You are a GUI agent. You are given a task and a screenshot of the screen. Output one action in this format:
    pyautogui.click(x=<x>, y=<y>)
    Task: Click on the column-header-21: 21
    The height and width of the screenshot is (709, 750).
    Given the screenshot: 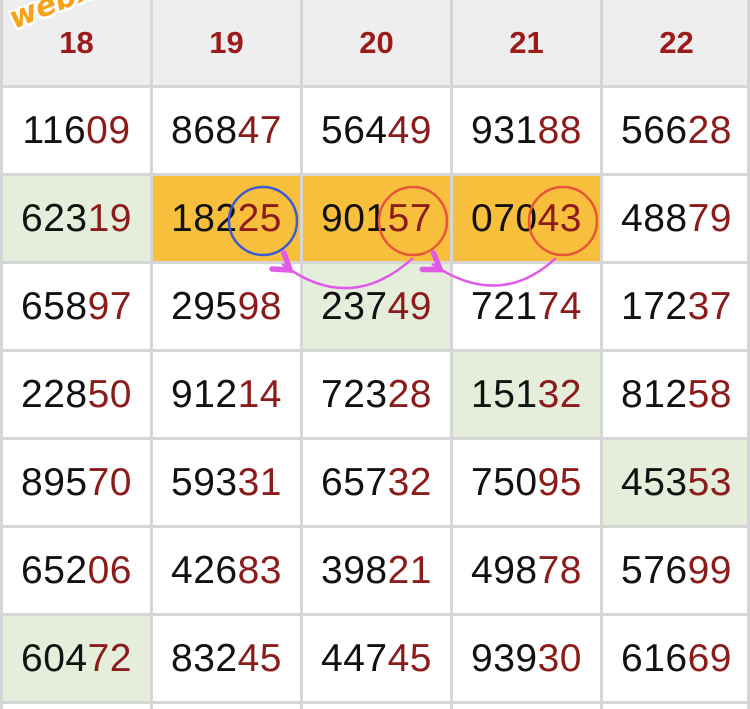 What is the action you would take?
    pyautogui.click(x=526, y=42)
    